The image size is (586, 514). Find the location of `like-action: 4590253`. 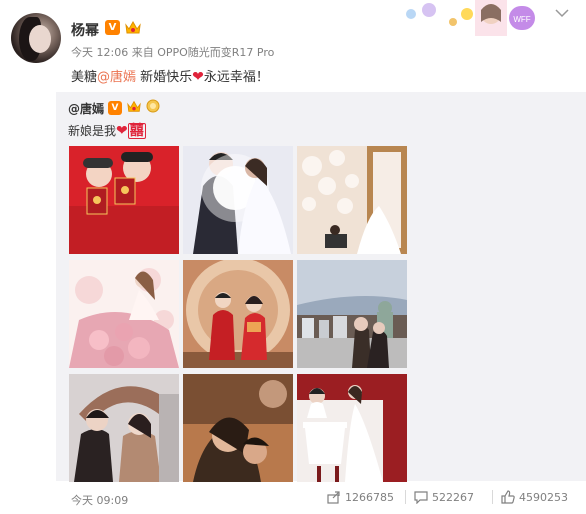

like-action: 4590253 is located at coordinates (534, 497).